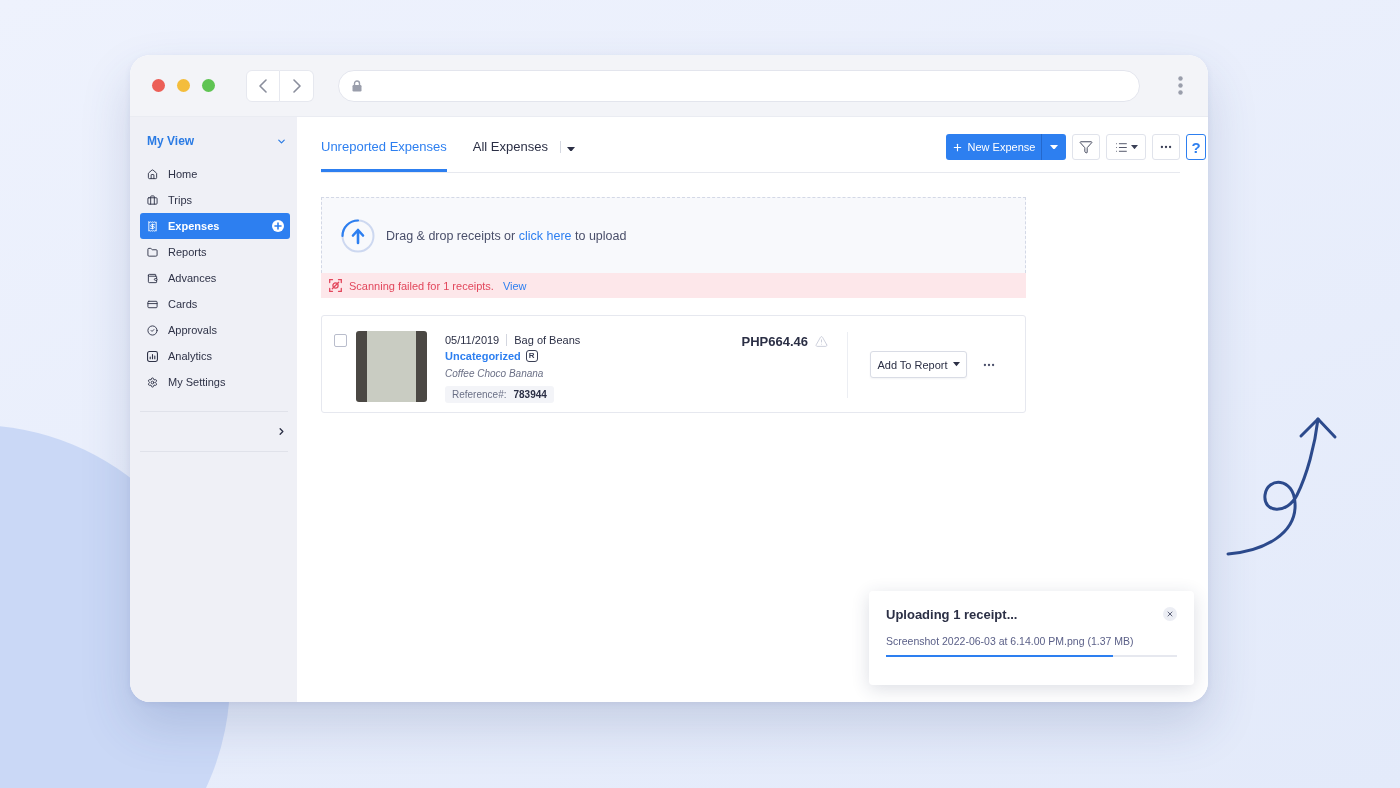 This screenshot has height=788, width=1400. Describe the element at coordinates (171, 141) in the screenshot. I see `sidebar-title: My View` at that location.